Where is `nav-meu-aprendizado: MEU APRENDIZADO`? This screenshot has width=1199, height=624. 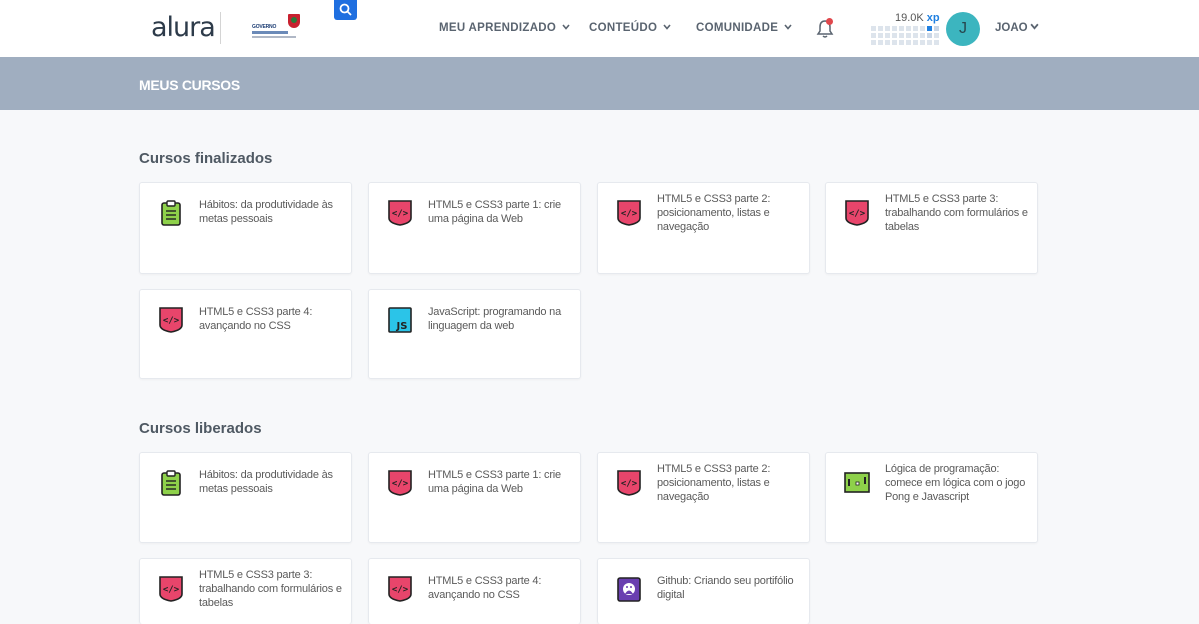 nav-meu-aprendizado: MEU APRENDIZADO is located at coordinates (504, 28).